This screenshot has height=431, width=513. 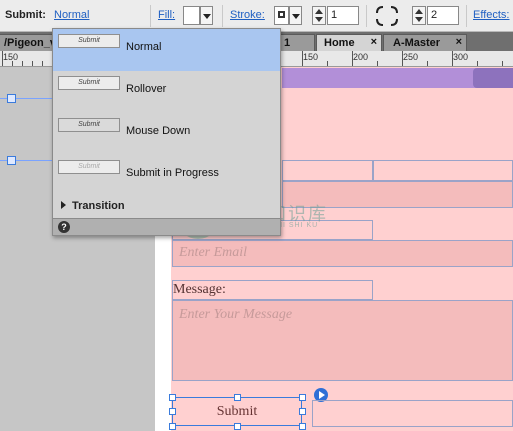 What do you see at coordinates (191, 15) in the screenshot?
I see `fill-color-swatch` at bounding box center [191, 15].